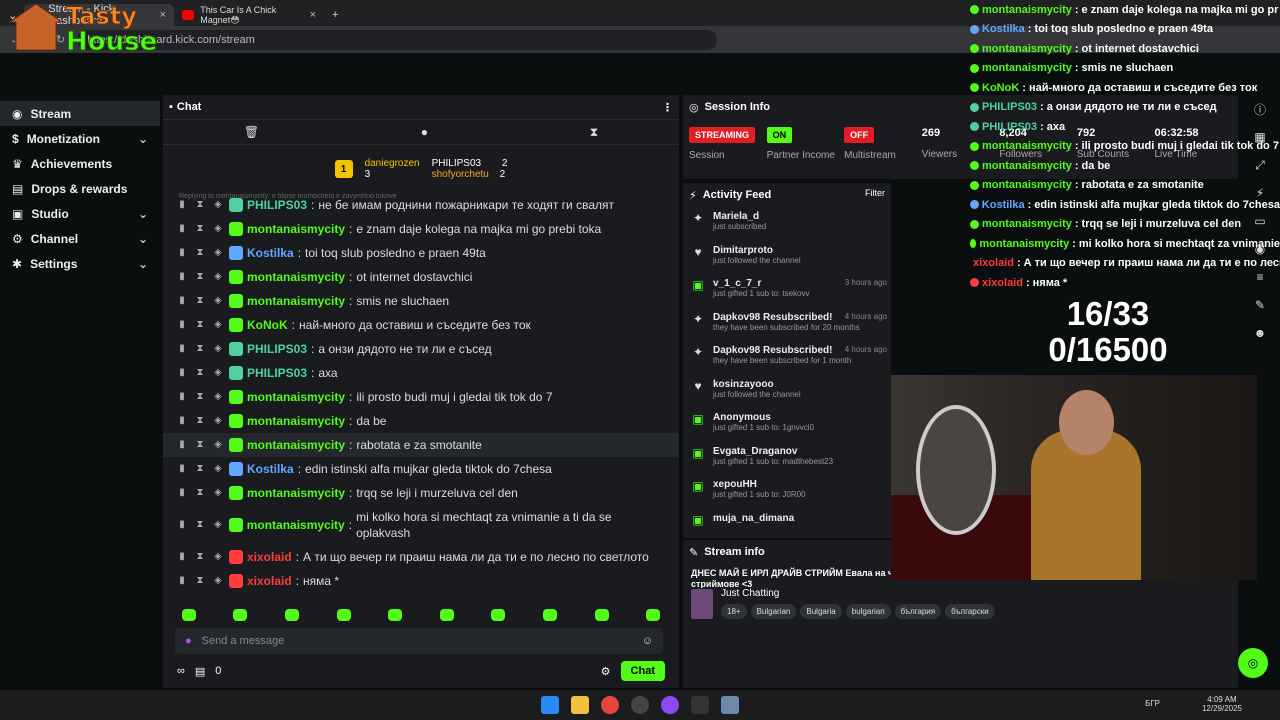 Image resolution: width=1280 pixels, height=720 pixels. Describe the element at coordinates (730, 705) in the screenshot. I see `settings-icon` at that location.